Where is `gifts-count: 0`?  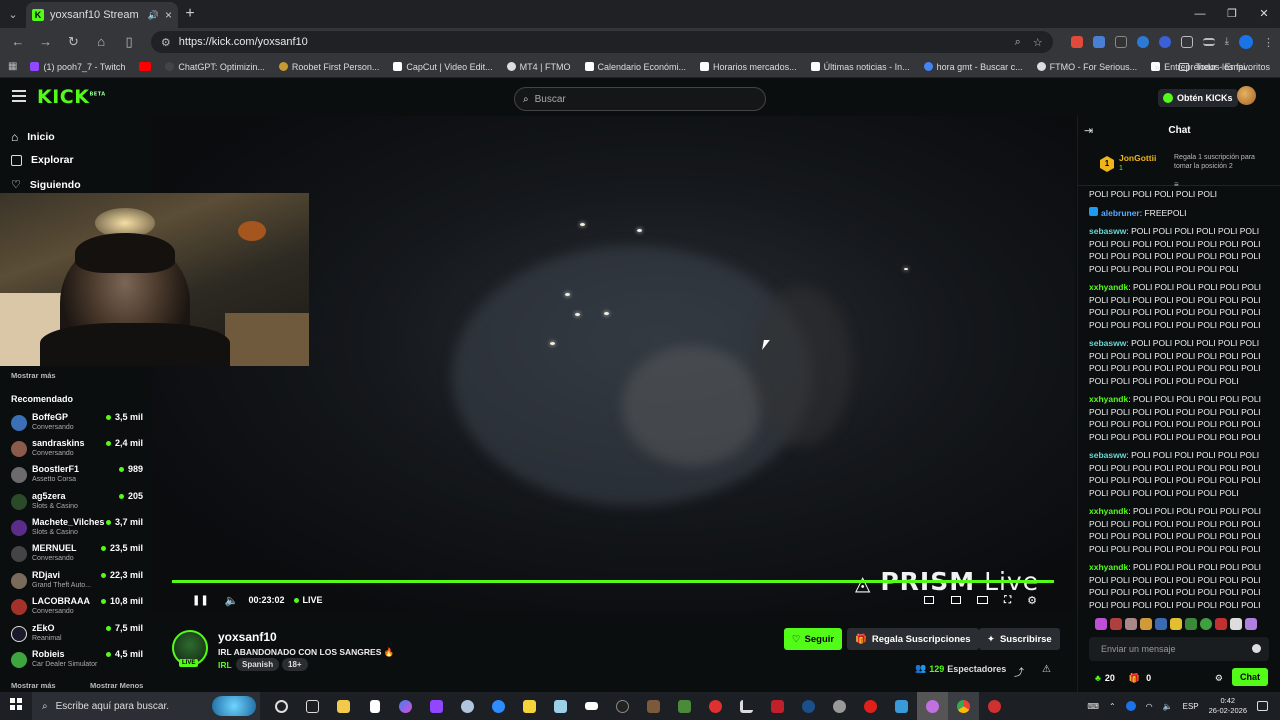 gifts-count: 0 is located at coordinates (1148, 678).